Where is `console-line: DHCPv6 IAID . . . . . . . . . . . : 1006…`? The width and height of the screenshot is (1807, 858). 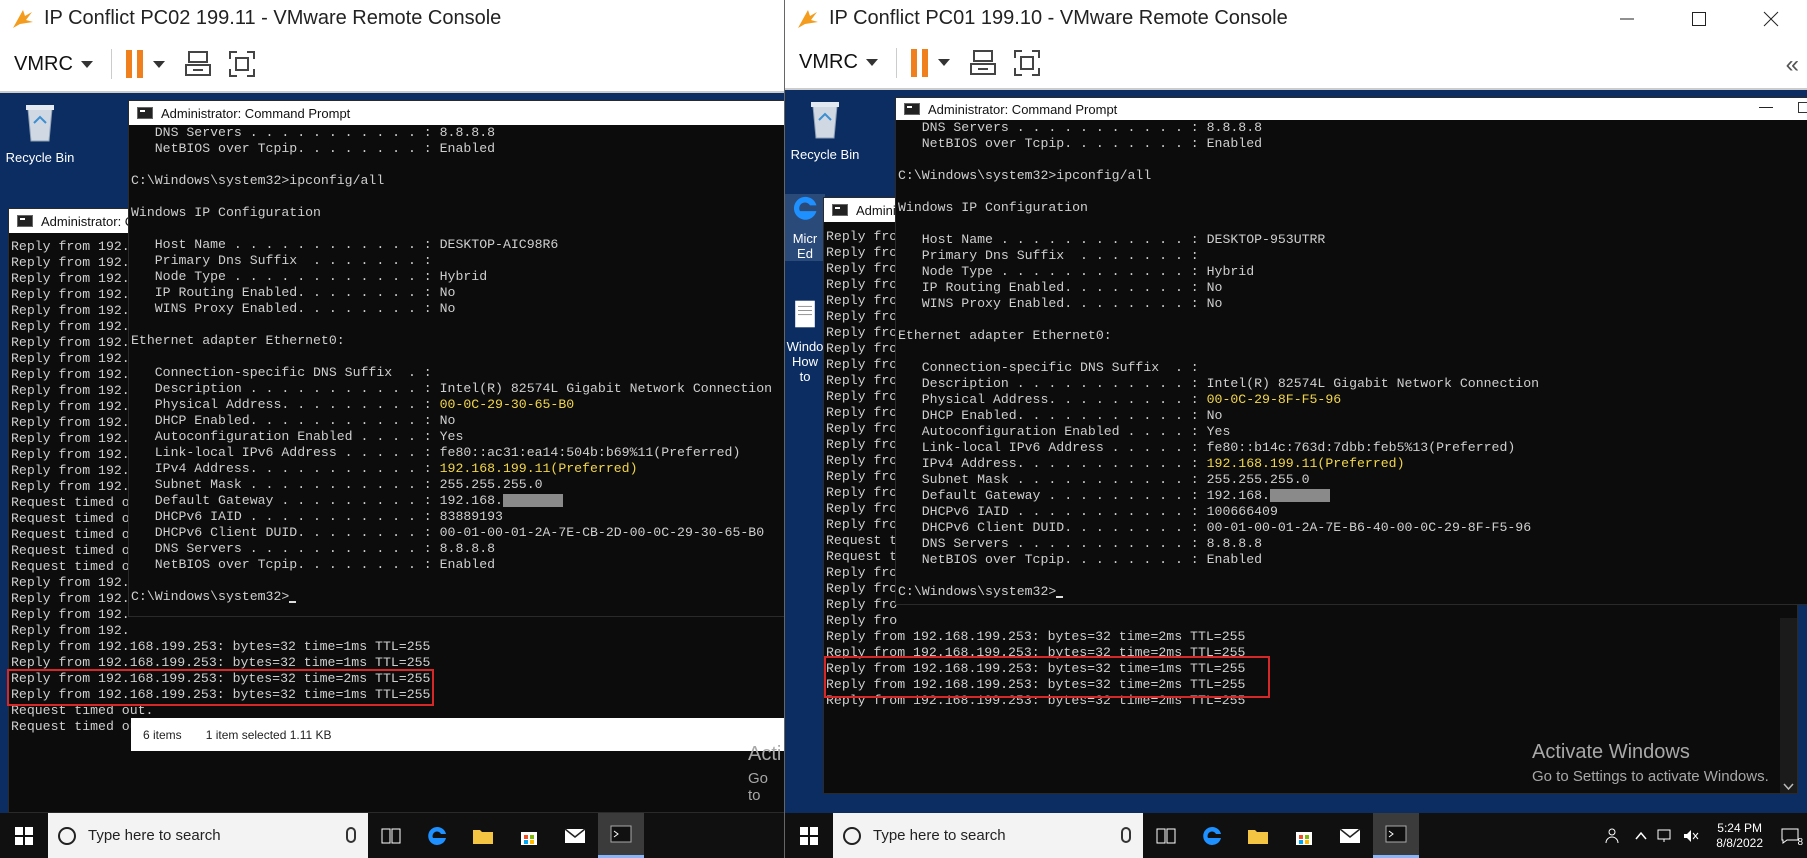
console-line: DHCPv6 IAID . . . . . . . . . . . : 1006… is located at coordinates (1088, 511).